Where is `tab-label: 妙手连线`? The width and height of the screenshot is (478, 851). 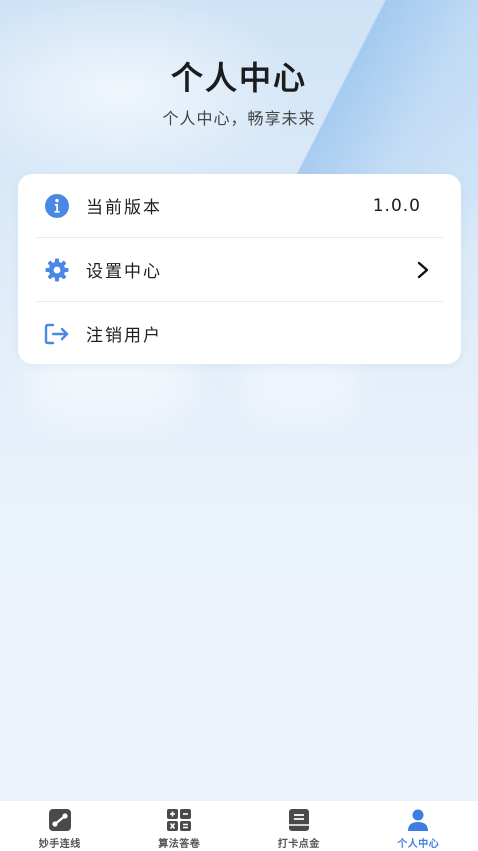 tab-label: 妙手连线 is located at coordinates (60, 842).